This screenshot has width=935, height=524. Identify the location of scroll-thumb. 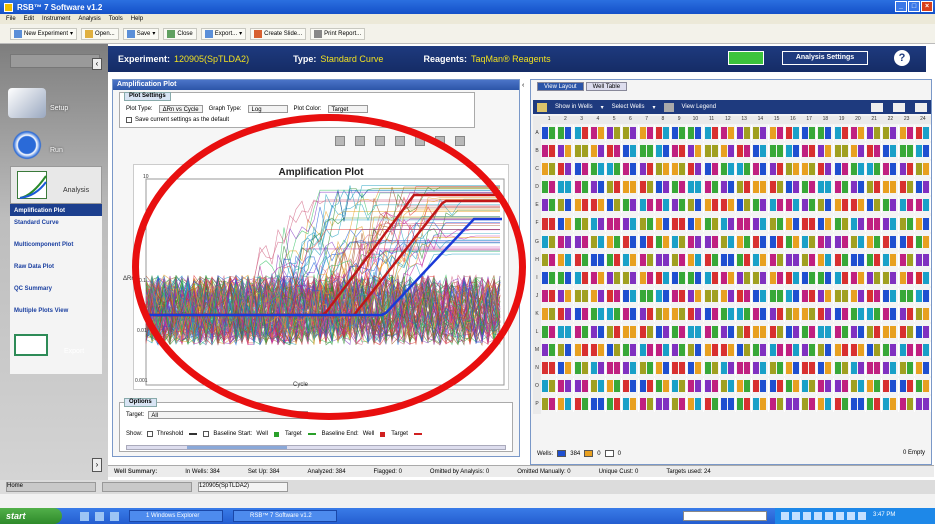
(237, 447).